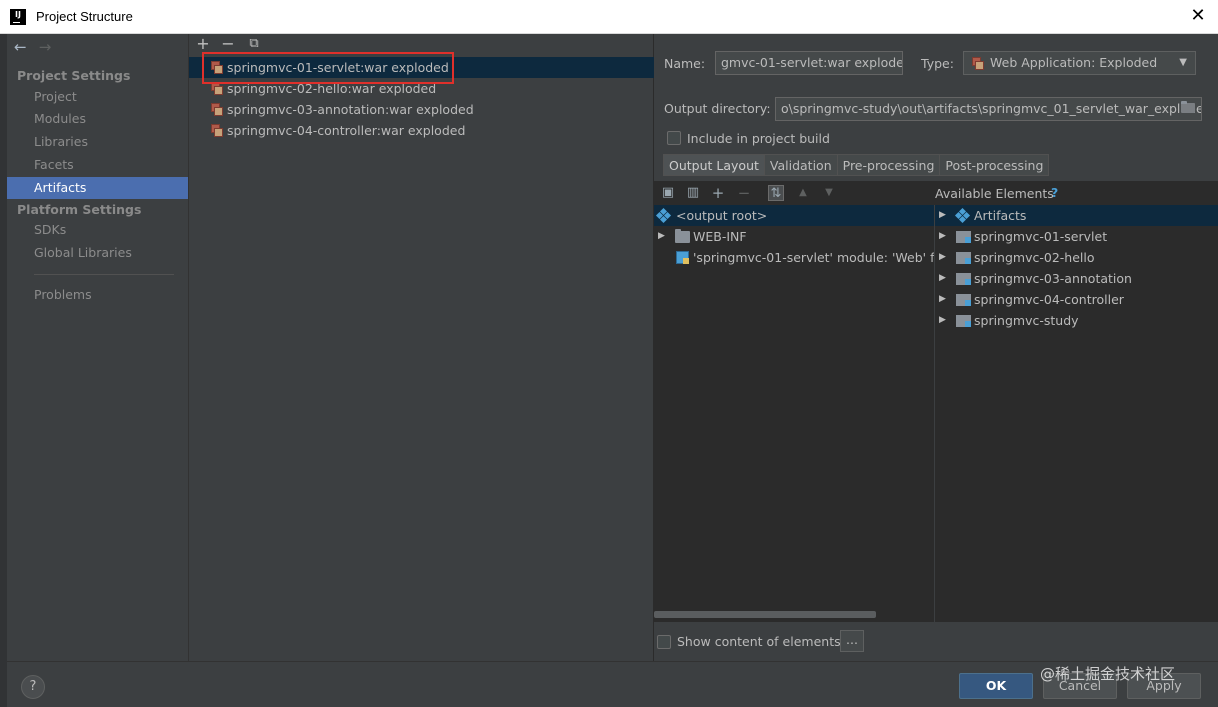 The width and height of the screenshot is (1218, 707). I want to click on section-platform-settings: Platform Settings, so click(79, 209).